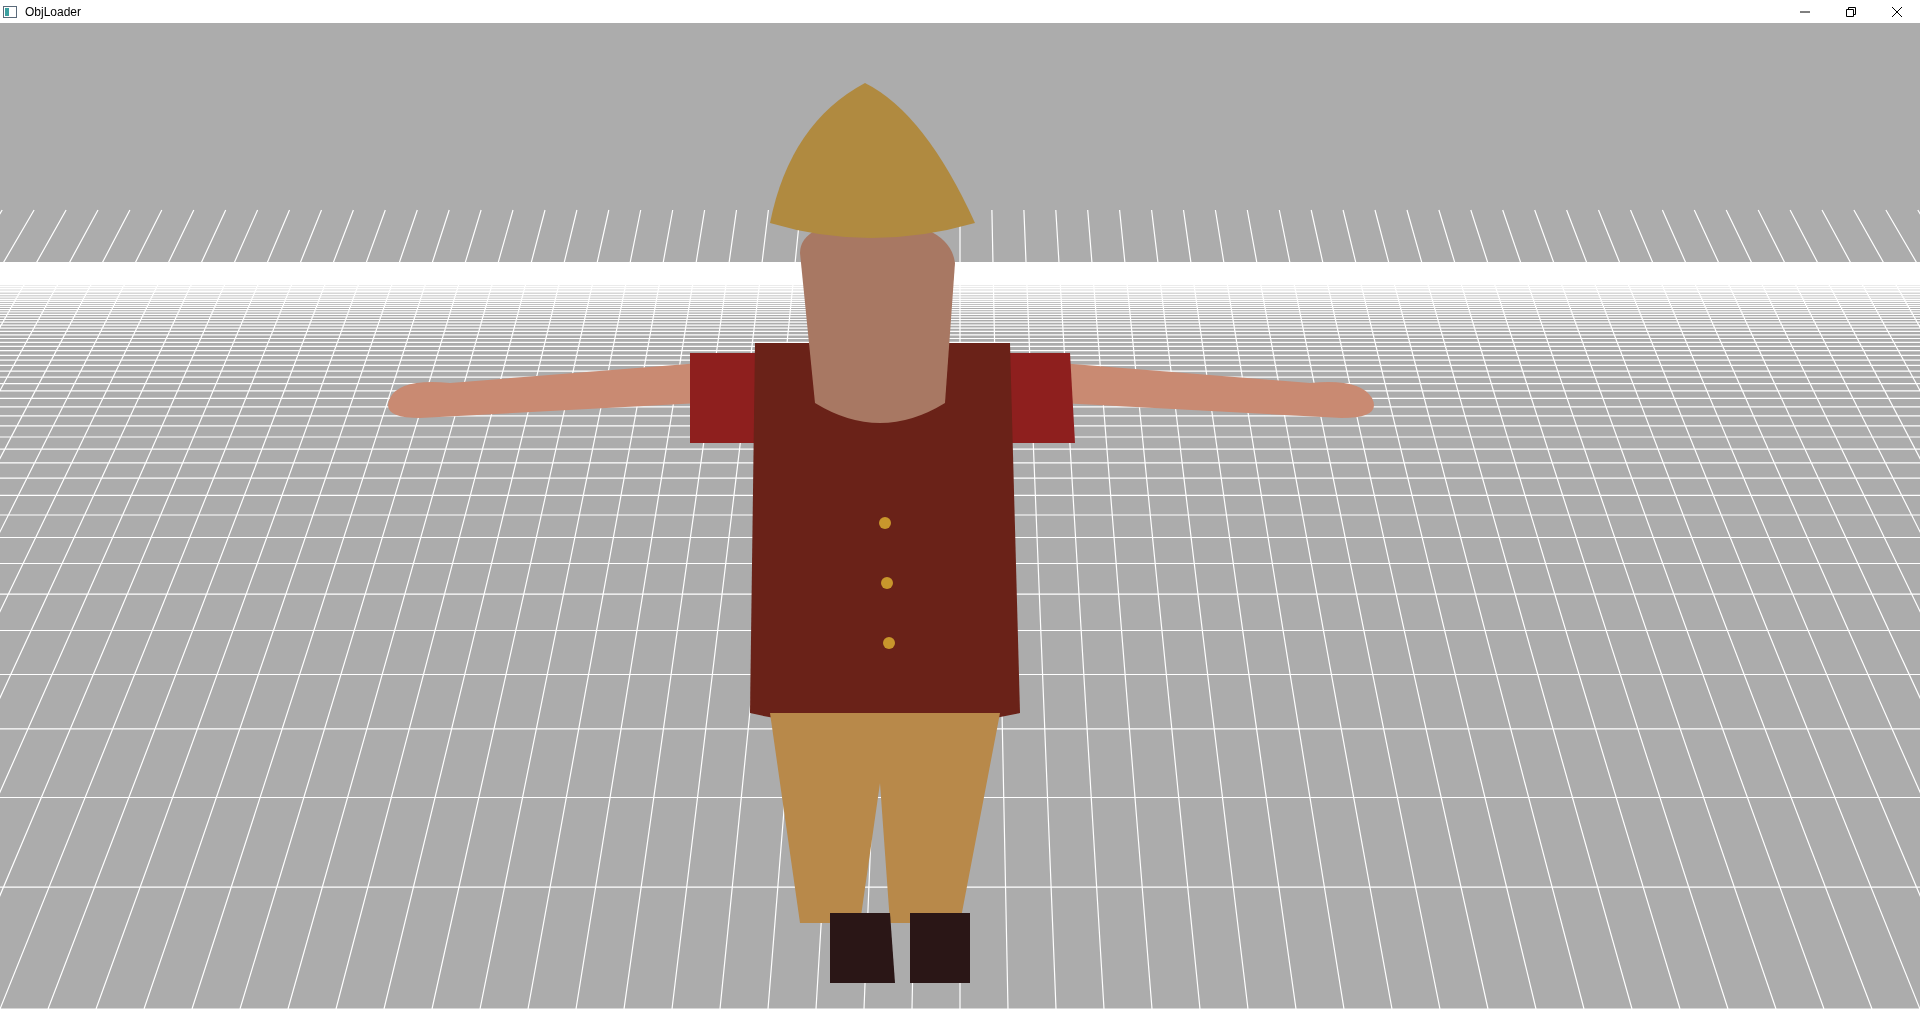 The height and width of the screenshot is (1009, 1920). Describe the element at coordinates (1897, 11) in the screenshot. I see `close-icon` at that location.